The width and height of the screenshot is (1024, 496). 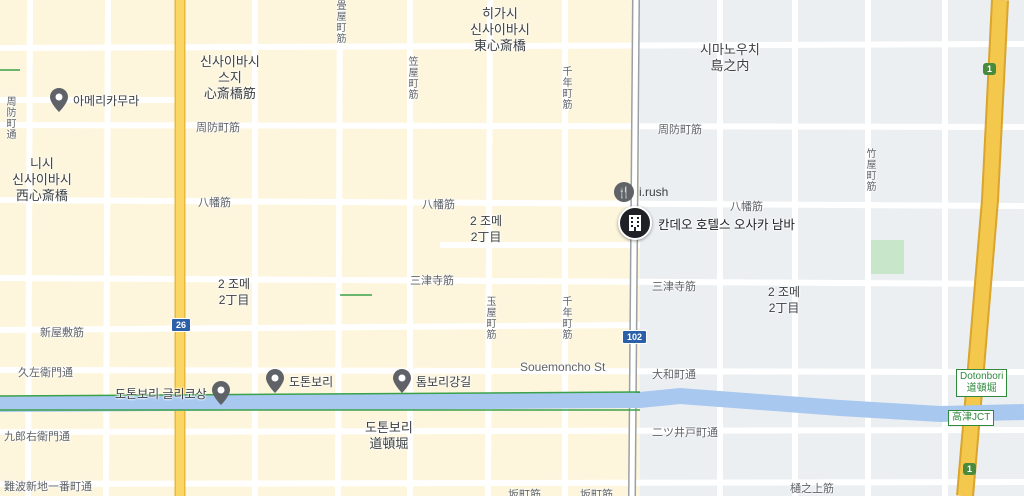 I want to click on junction-takatsu: 高津JCT, so click(x=971, y=418).